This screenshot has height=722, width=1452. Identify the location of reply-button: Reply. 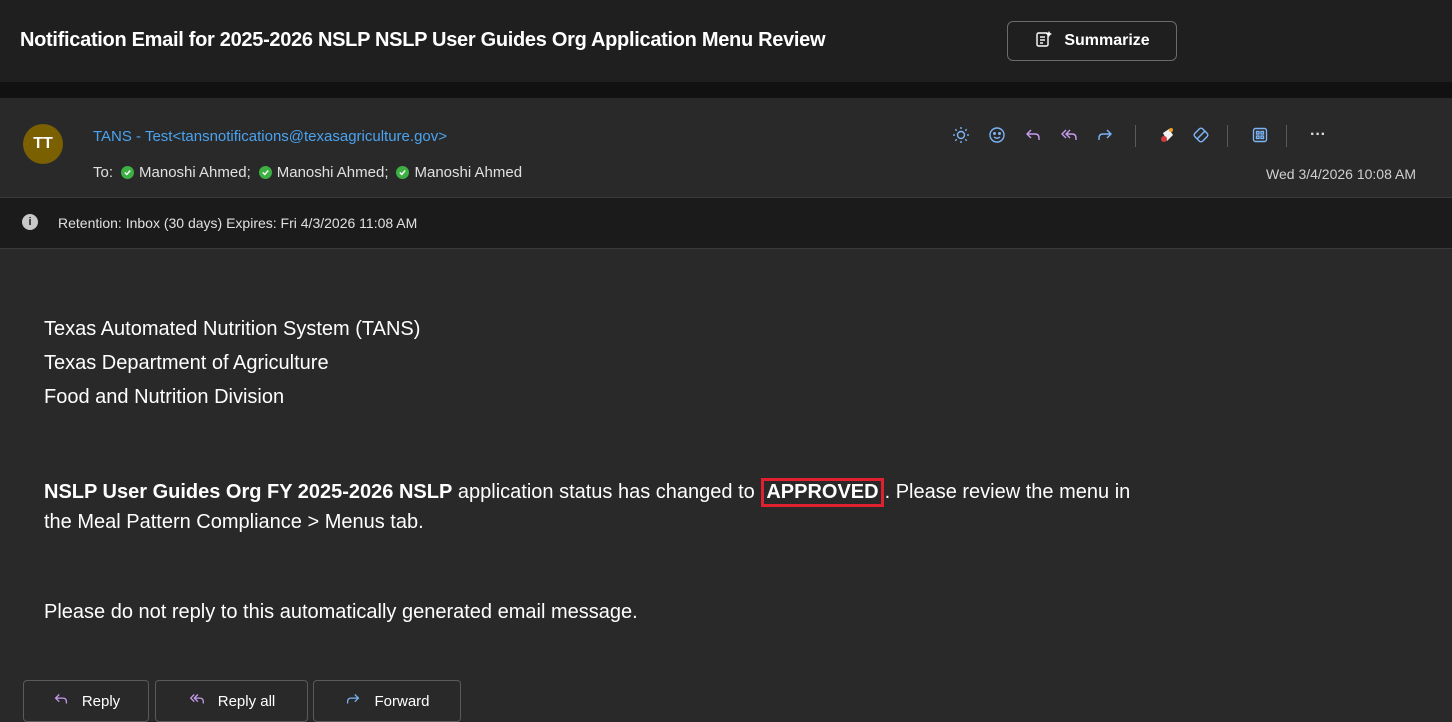
(86, 701).